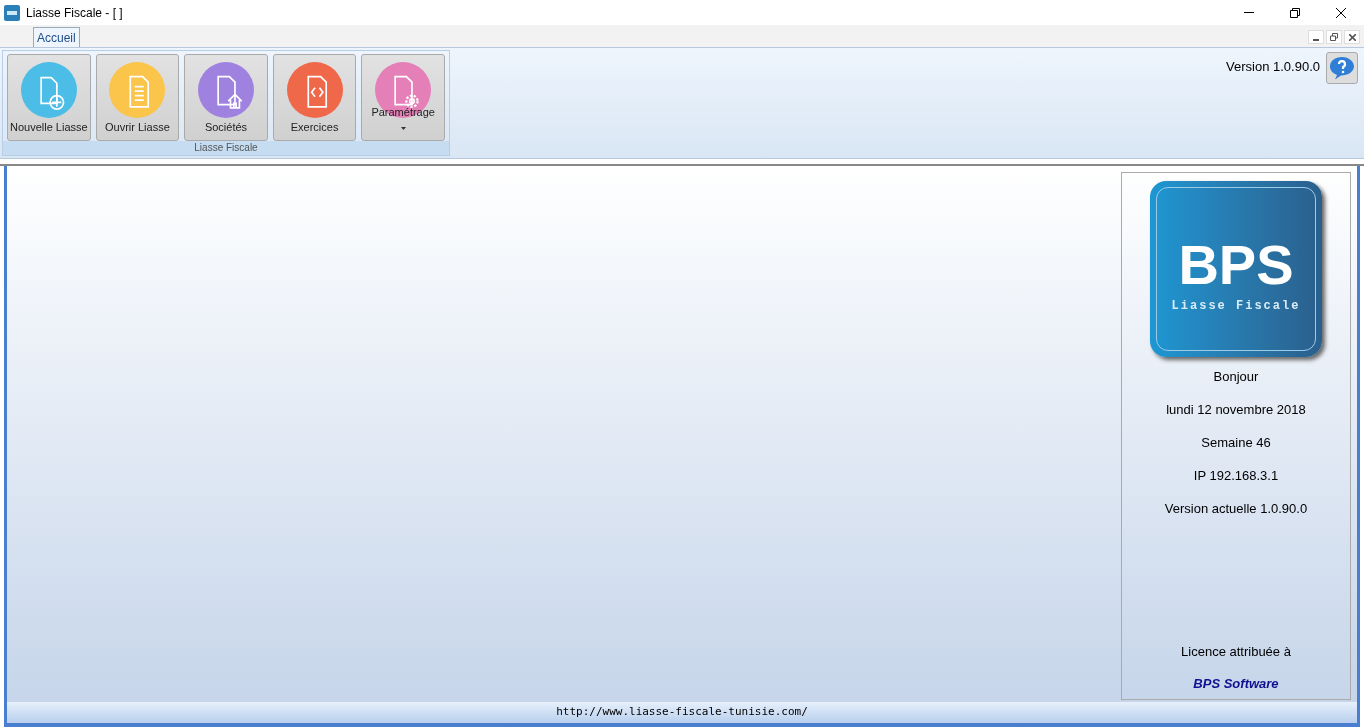 This screenshot has height=727, width=1364. I want to click on ribbon-group-label: Liasse Fiscale, so click(226, 148).